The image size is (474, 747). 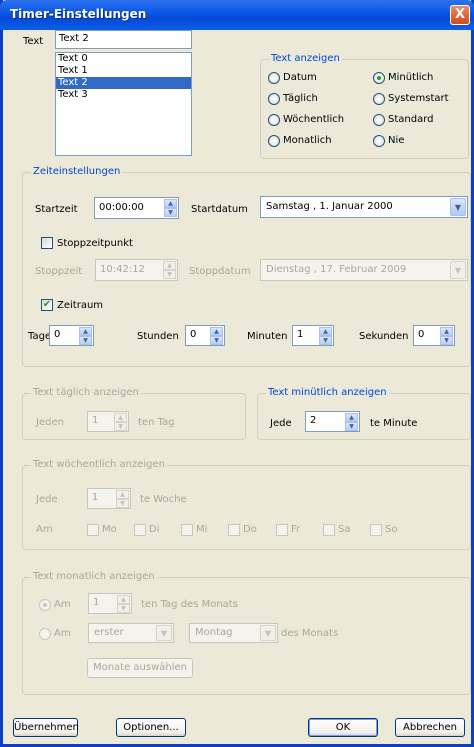 What do you see at coordinates (214, 632) in the screenshot?
I see `weekday-value: Montag` at bounding box center [214, 632].